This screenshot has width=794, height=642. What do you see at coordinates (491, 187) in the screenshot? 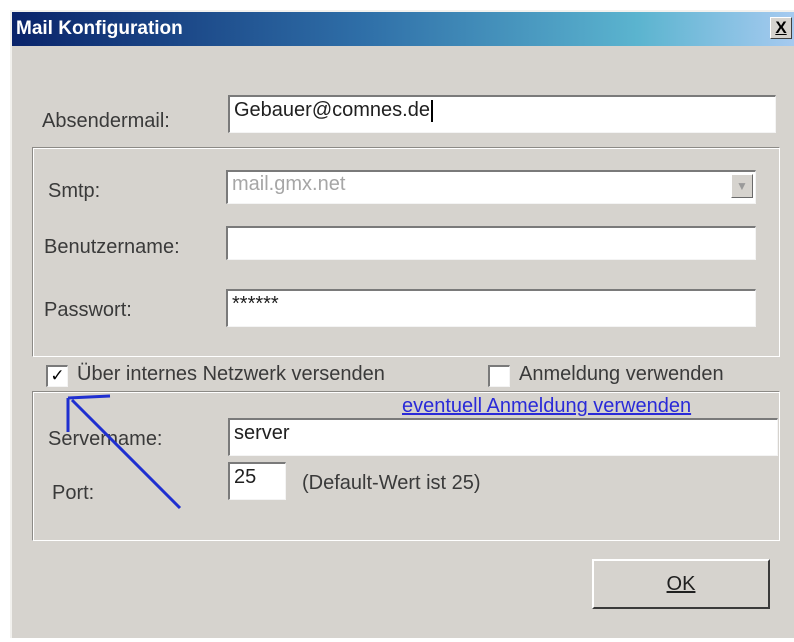
I see `smtp-select: mail.gmx.net ▼` at bounding box center [491, 187].